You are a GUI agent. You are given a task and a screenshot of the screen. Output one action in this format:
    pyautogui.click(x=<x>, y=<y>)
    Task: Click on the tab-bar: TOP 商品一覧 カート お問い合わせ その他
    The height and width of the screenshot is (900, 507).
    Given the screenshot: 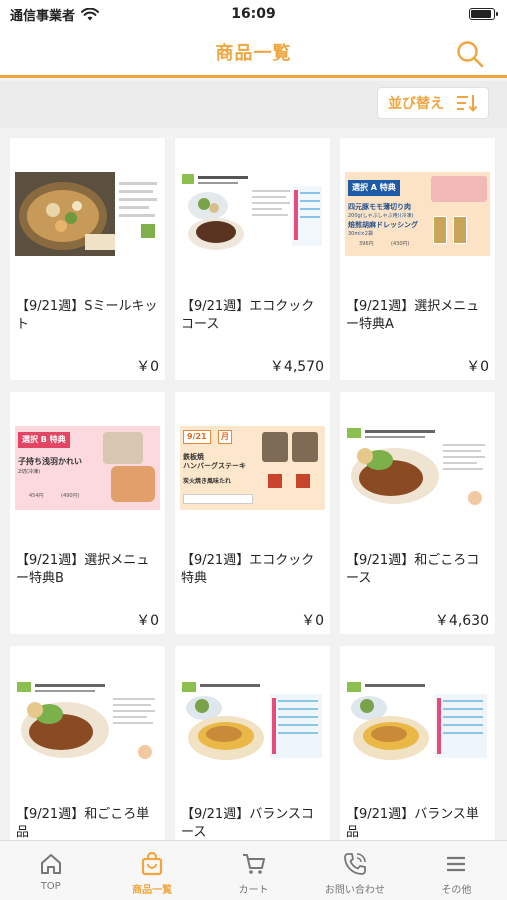 What is the action you would take?
    pyautogui.click(x=253, y=870)
    